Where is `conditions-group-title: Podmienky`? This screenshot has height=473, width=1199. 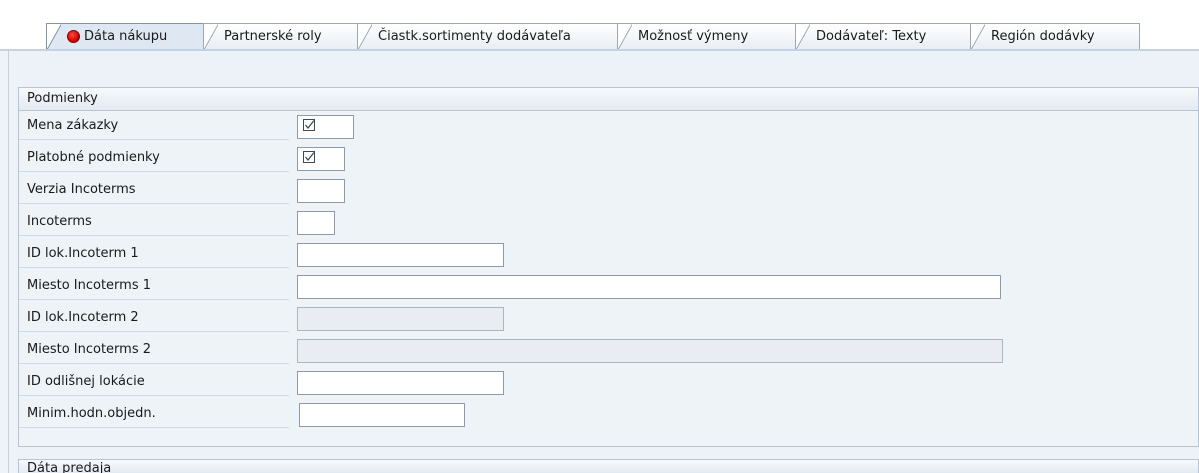 conditions-group-title: Podmienky is located at coordinates (608, 99).